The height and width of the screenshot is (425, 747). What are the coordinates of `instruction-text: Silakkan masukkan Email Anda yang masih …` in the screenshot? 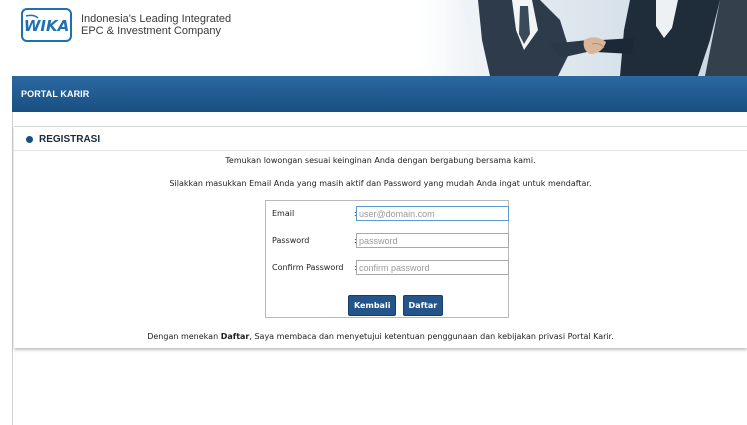 It's located at (380, 183).